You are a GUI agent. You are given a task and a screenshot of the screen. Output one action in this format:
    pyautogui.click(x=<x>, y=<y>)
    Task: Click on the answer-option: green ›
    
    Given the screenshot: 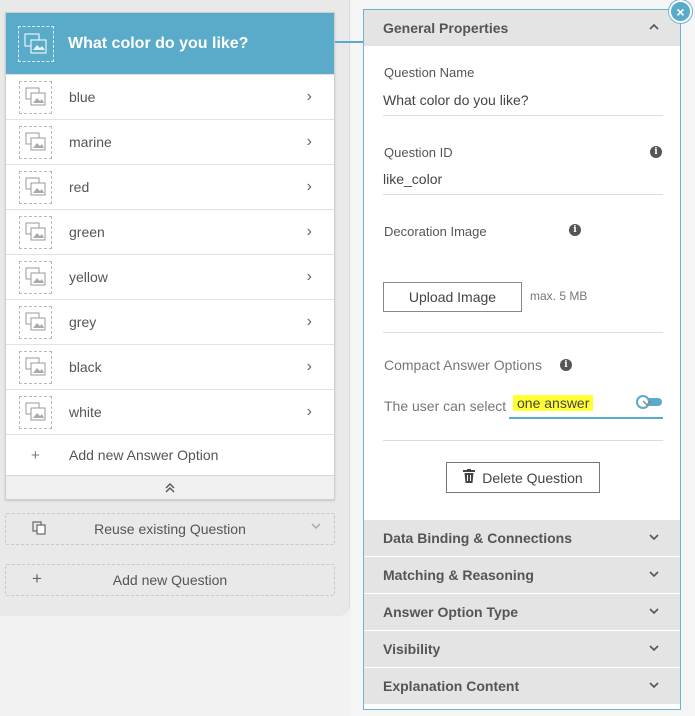 What is the action you would take?
    pyautogui.click(x=170, y=231)
    